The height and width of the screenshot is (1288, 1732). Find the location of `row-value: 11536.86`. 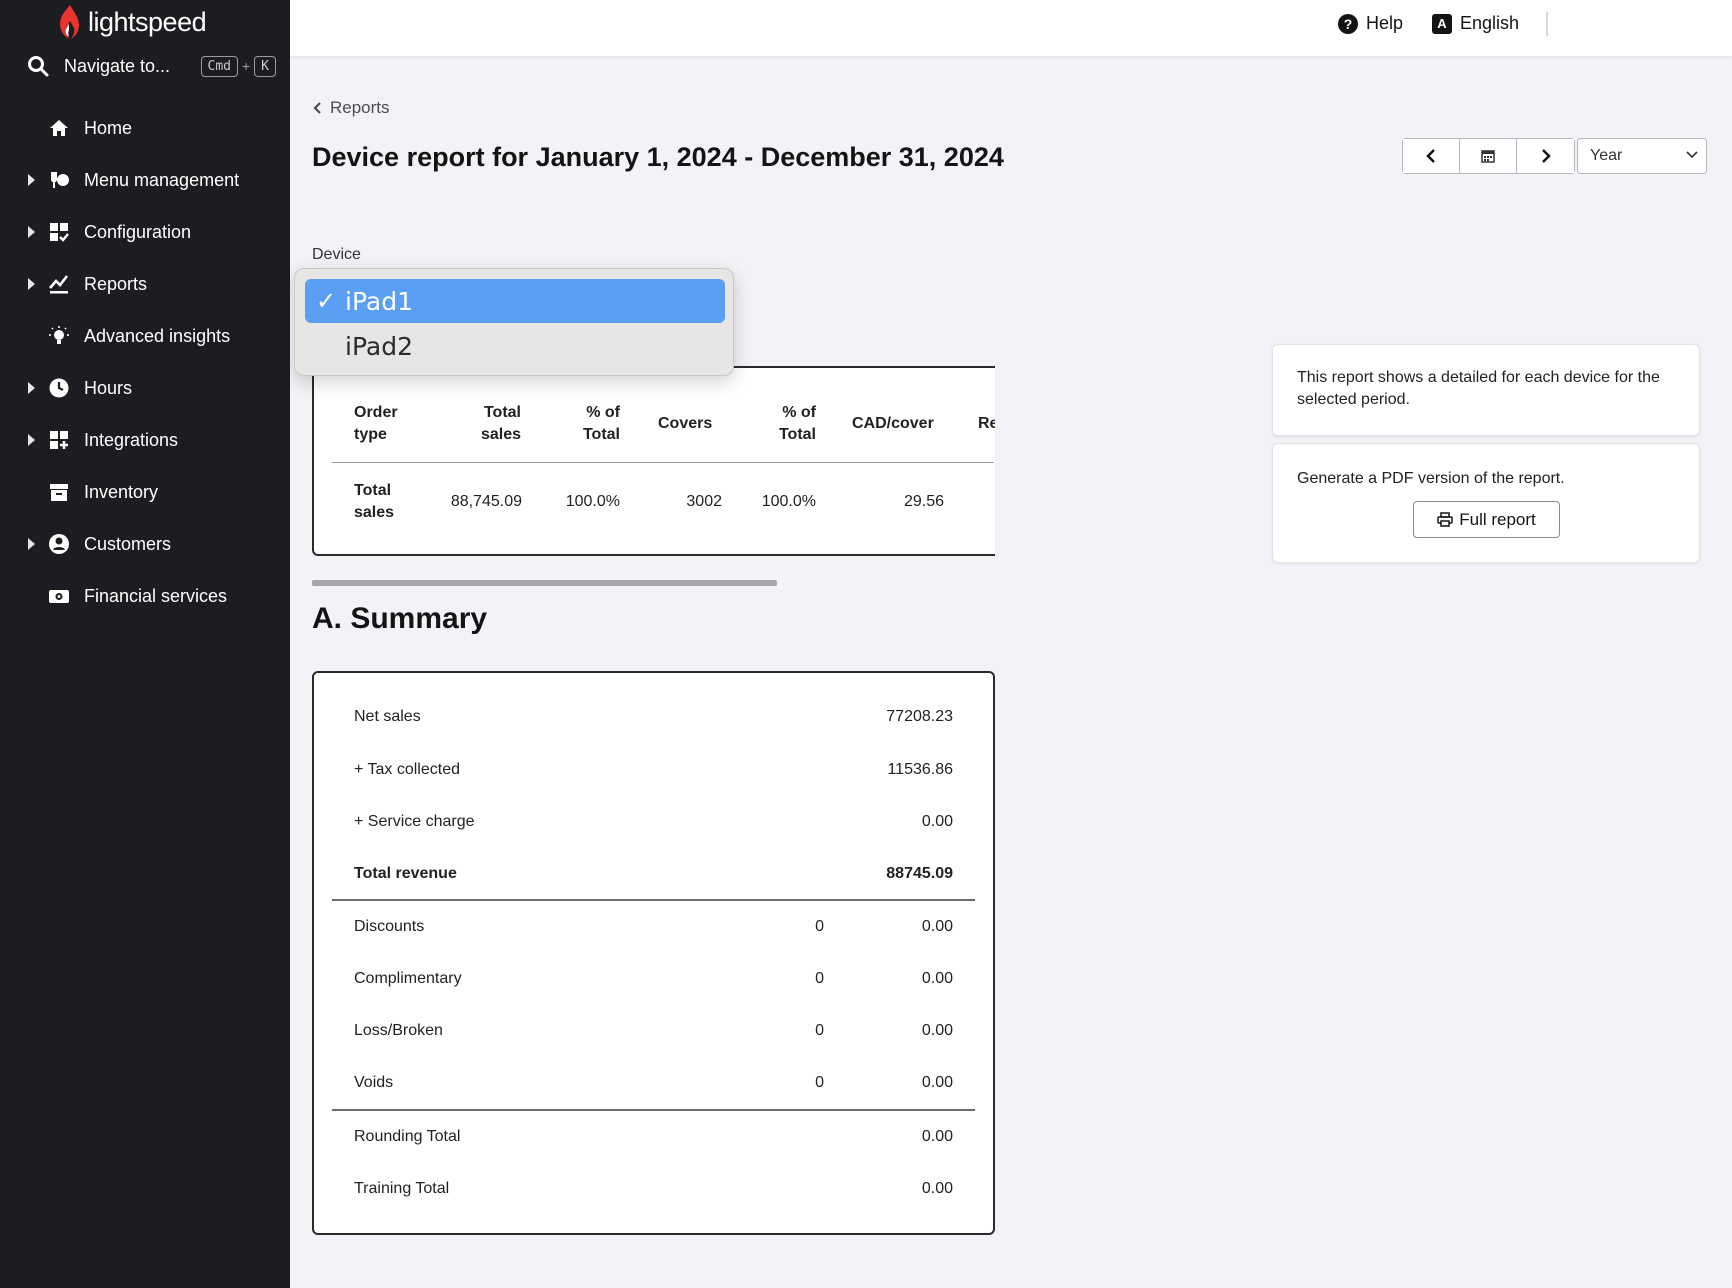

row-value: 11536.86 is located at coordinates (920, 769).